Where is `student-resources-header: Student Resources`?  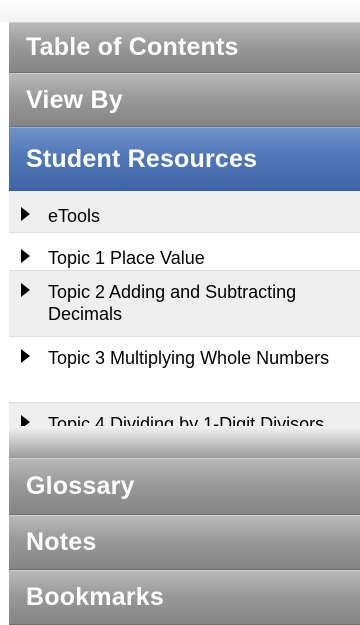
student-resources-header: Student Resources is located at coordinates (184, 159).